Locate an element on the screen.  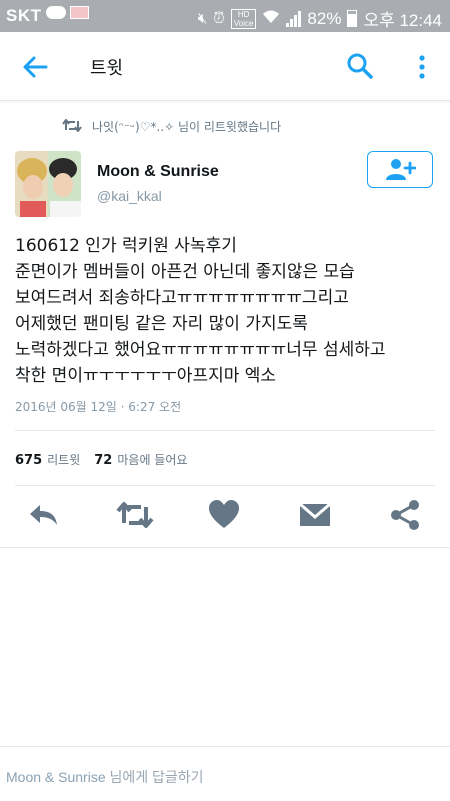
reply-target-name: Moon & Sunrise is located at coordinates (56, 777).